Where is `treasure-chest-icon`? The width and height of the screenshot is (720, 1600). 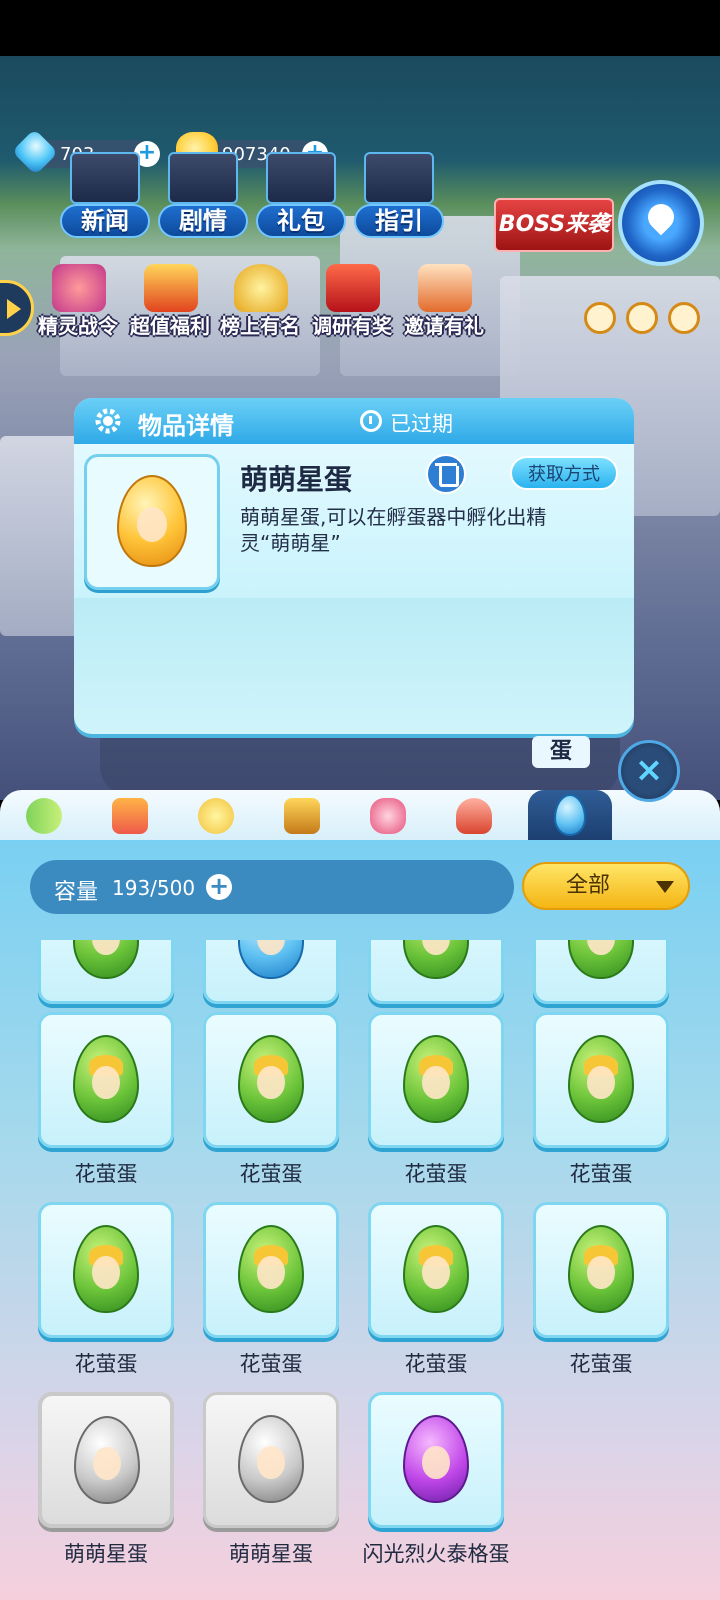 treasure-chest-icon is located at coordinates (353, 288).